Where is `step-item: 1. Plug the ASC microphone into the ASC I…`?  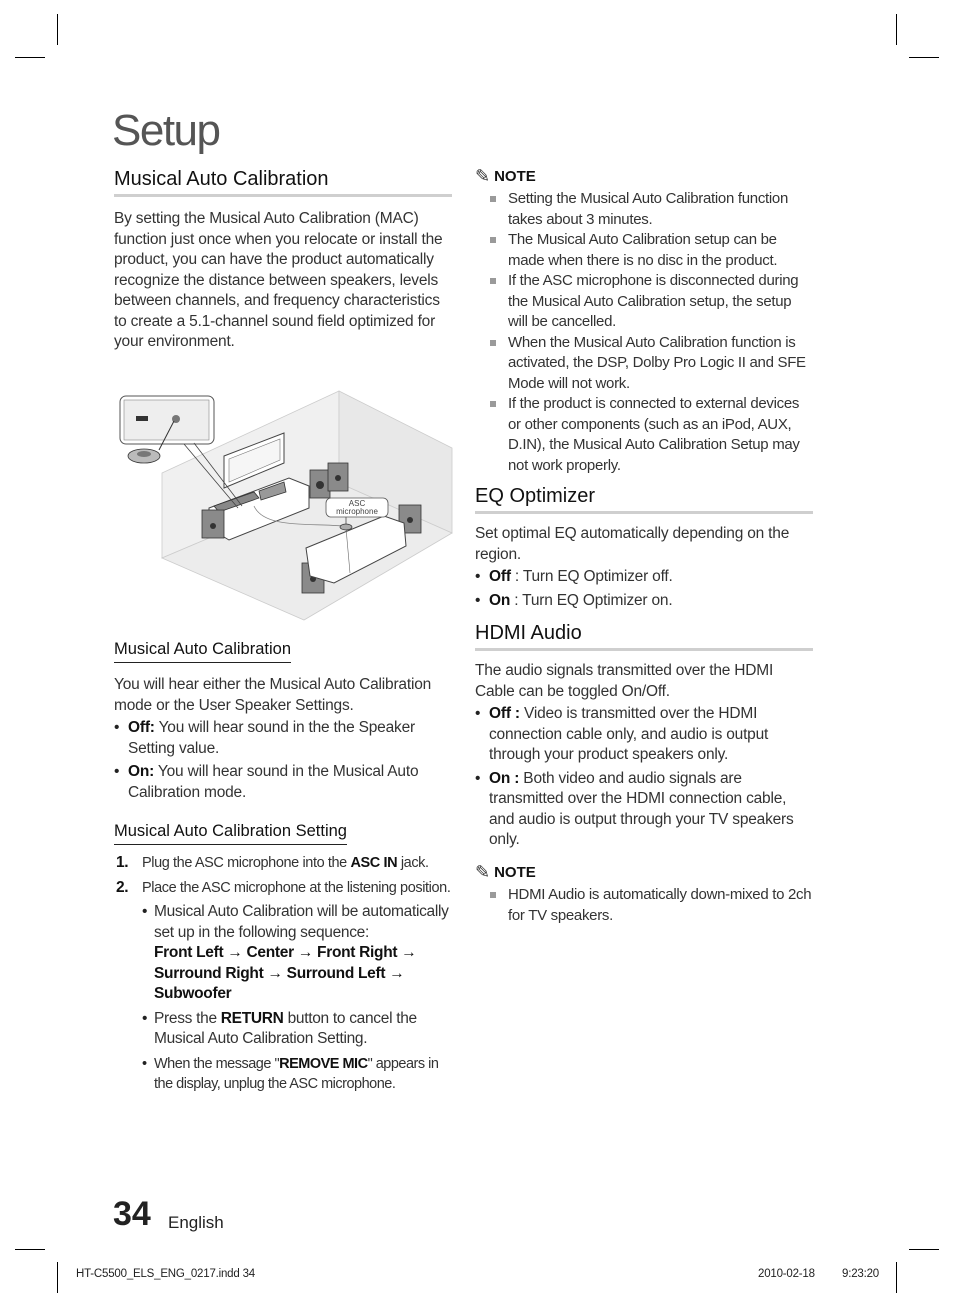 step-item: 1. Plug the ASC microphone into the ASC I… is located at coordinates (272, 862).